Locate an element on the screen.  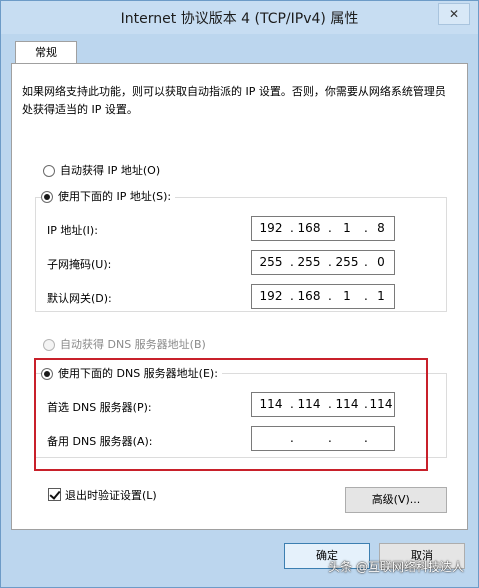
default-gateway-field: 192 . 168 . 1 . 1 is located at coordinates (323, 296).